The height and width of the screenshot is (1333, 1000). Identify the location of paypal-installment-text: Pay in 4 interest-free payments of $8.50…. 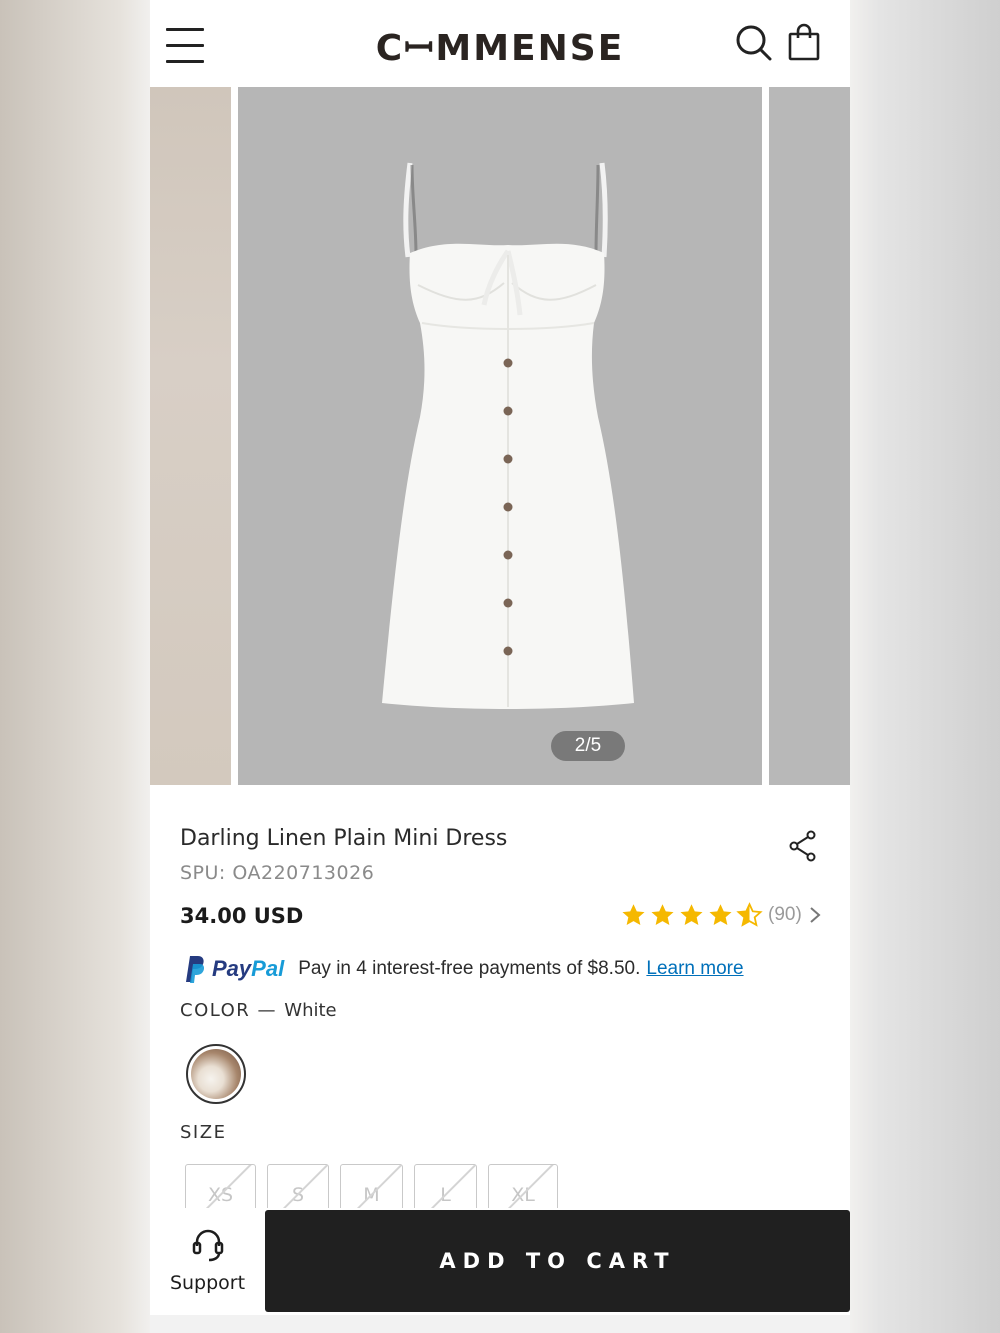
(469, 968).